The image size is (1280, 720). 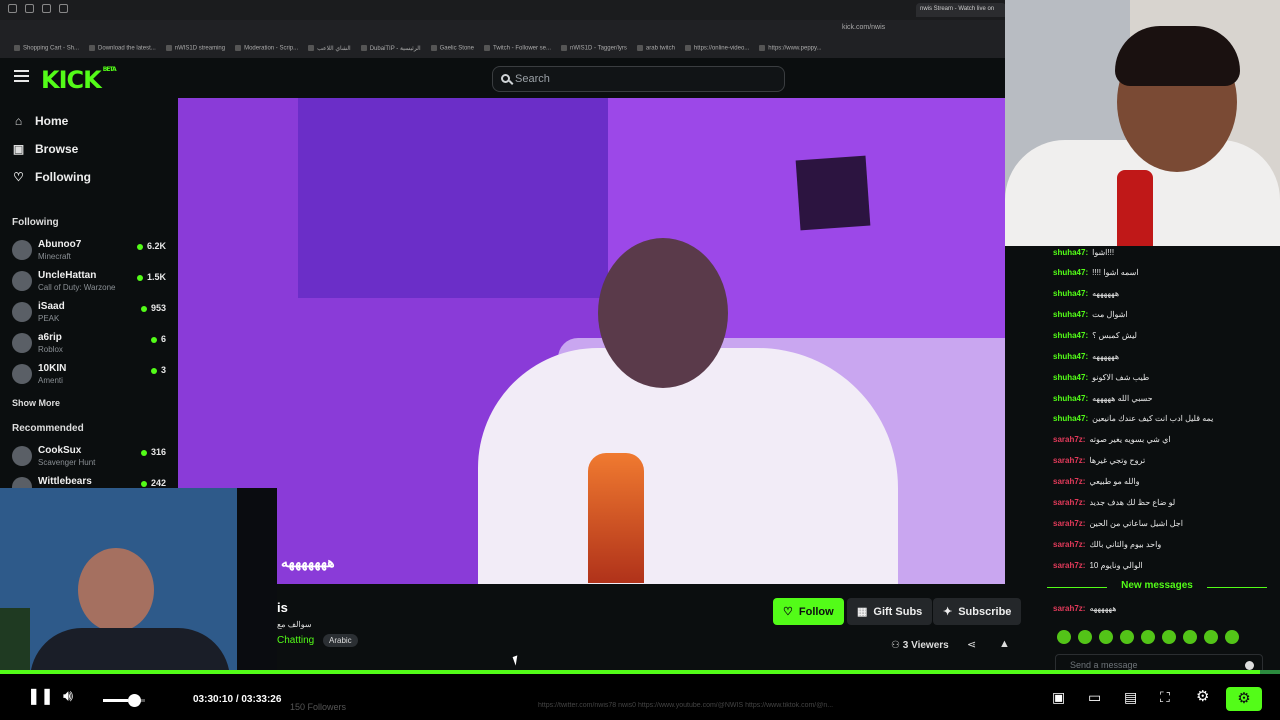 What do you see at coordinates (92, 252) in the screenshot?
I see `sidebar-channel-abunoo7: Abunoo7 Minecraft 6.2K` at bounding box center [92, 252].